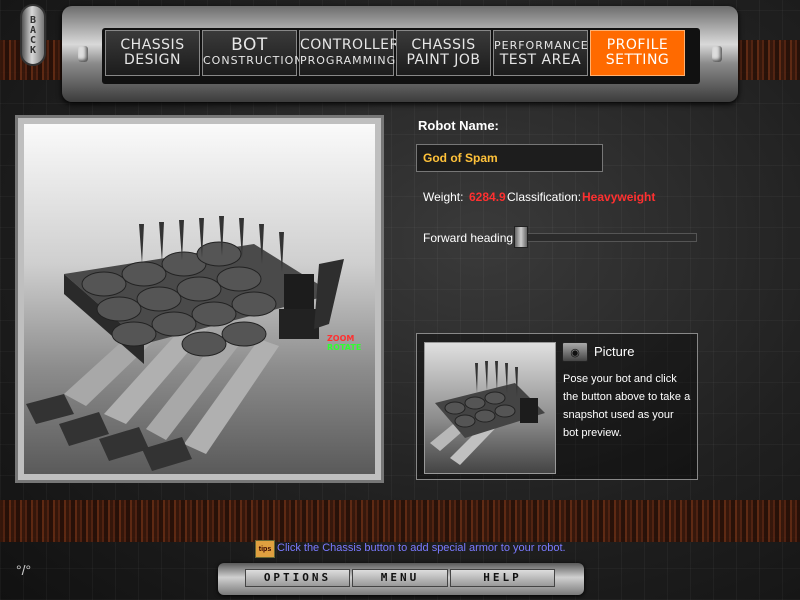  What do you see at coordinates (24, 570) in the screenshot?
I see `settings-corner-icon: °/°` at bounding box center [24, 570].